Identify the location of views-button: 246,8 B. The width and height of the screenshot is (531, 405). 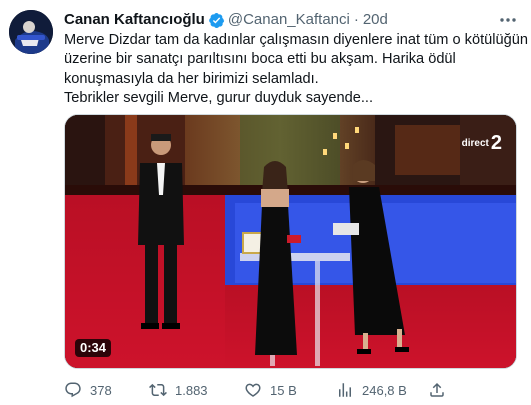
(371, 390).